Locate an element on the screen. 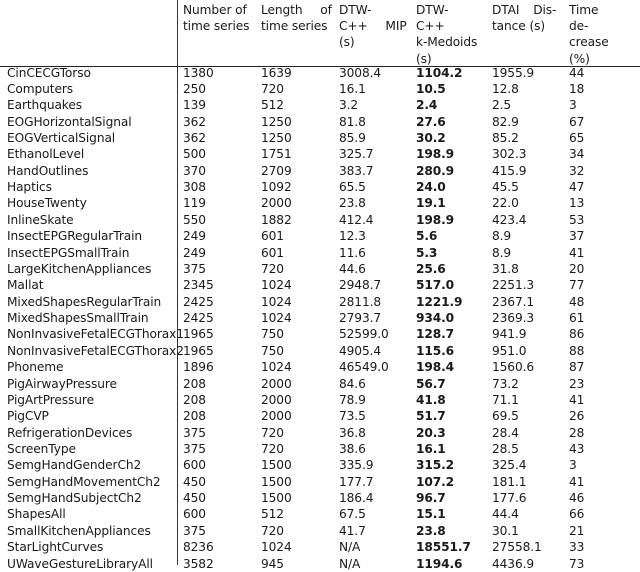 This screenshot has height=572, width=640. num-series-cell: 119 is located at coordinates (194, 203).